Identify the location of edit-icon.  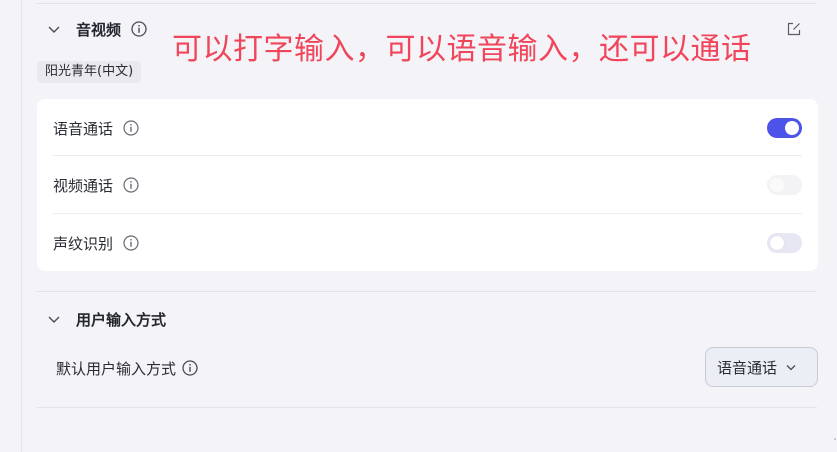
(794, 29).